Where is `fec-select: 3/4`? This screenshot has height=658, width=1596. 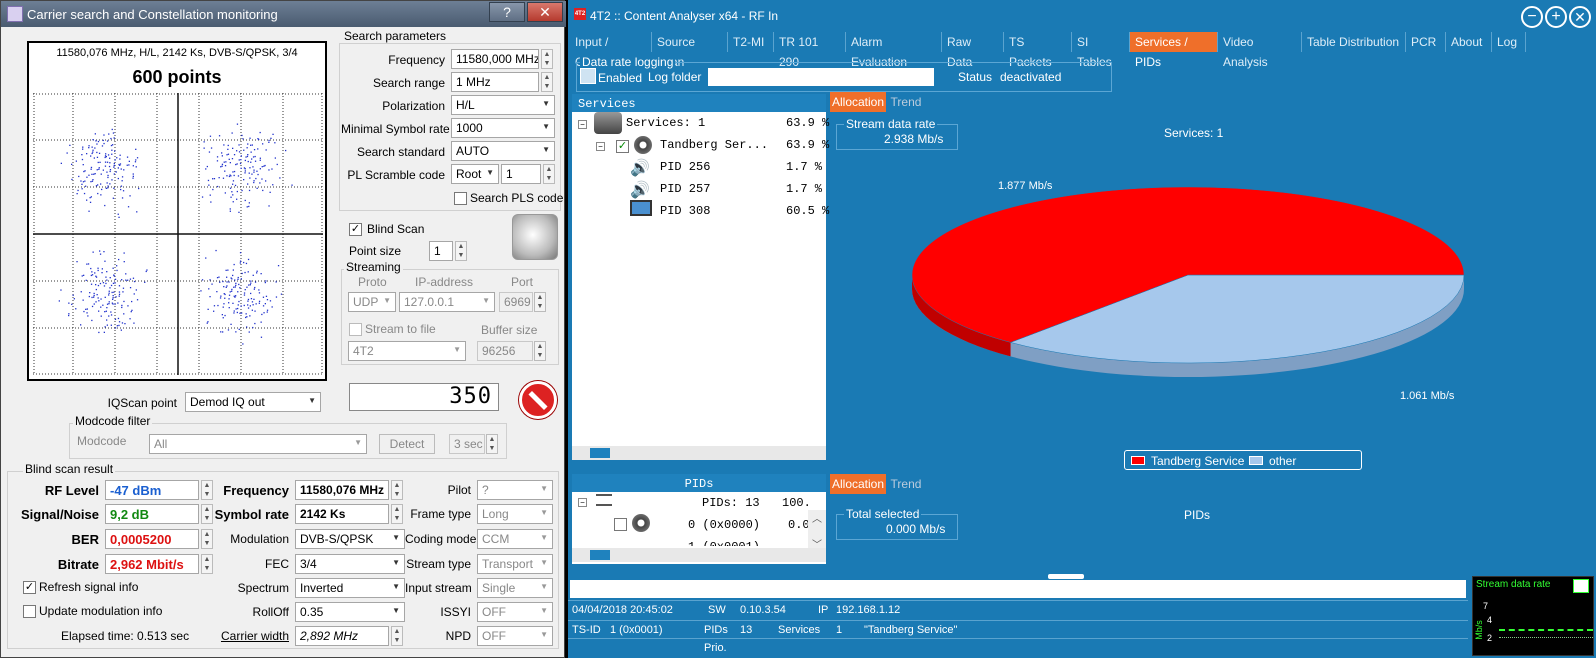 fec-select: 3/4 is located at coordinates (350, 564).